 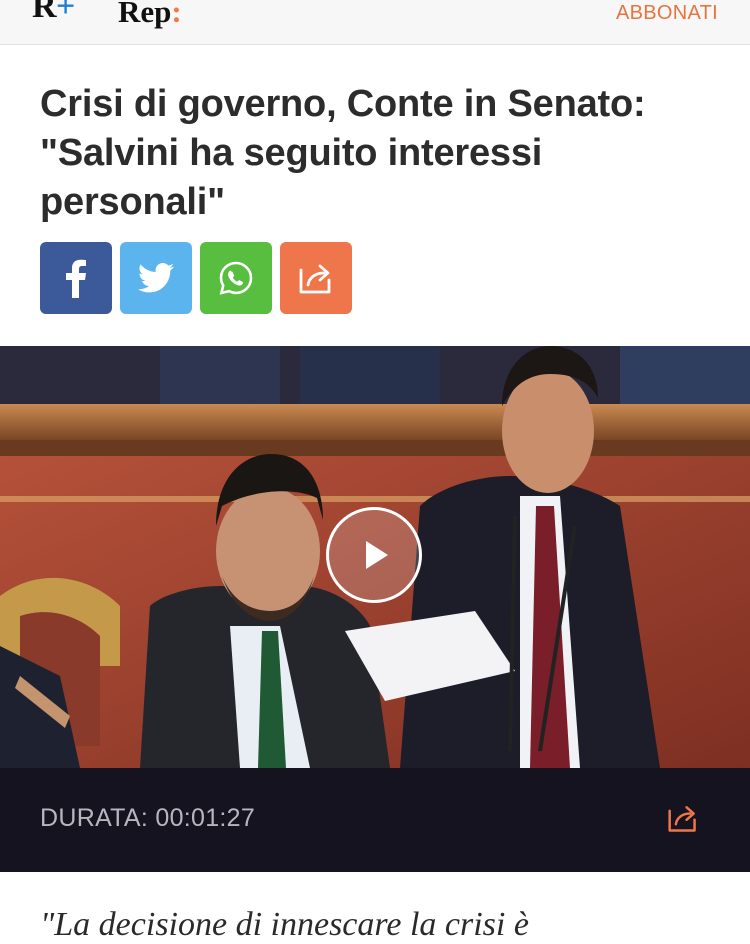 I want to click on play-button, so click(x=374, y=555).